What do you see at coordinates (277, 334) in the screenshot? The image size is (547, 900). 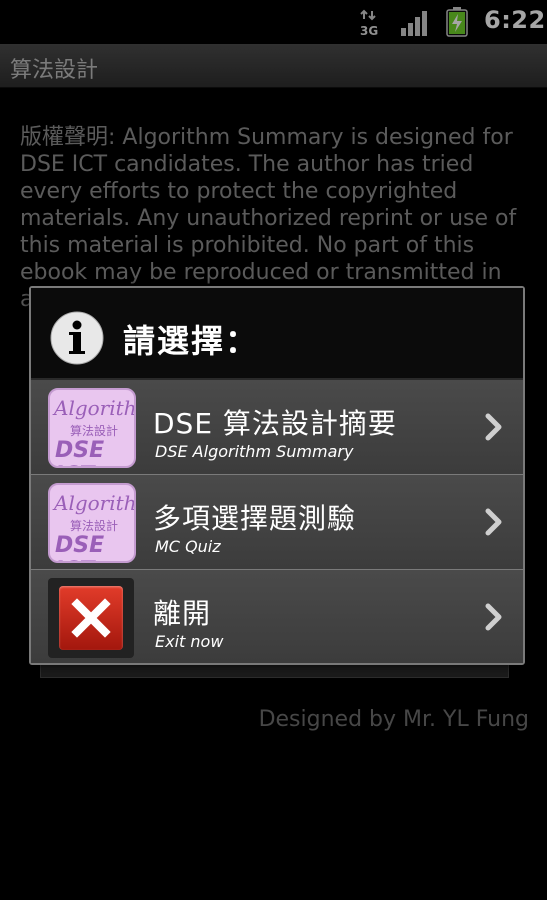 I see `dialog-header: 請選擇：` at bounding box center [277, 334].